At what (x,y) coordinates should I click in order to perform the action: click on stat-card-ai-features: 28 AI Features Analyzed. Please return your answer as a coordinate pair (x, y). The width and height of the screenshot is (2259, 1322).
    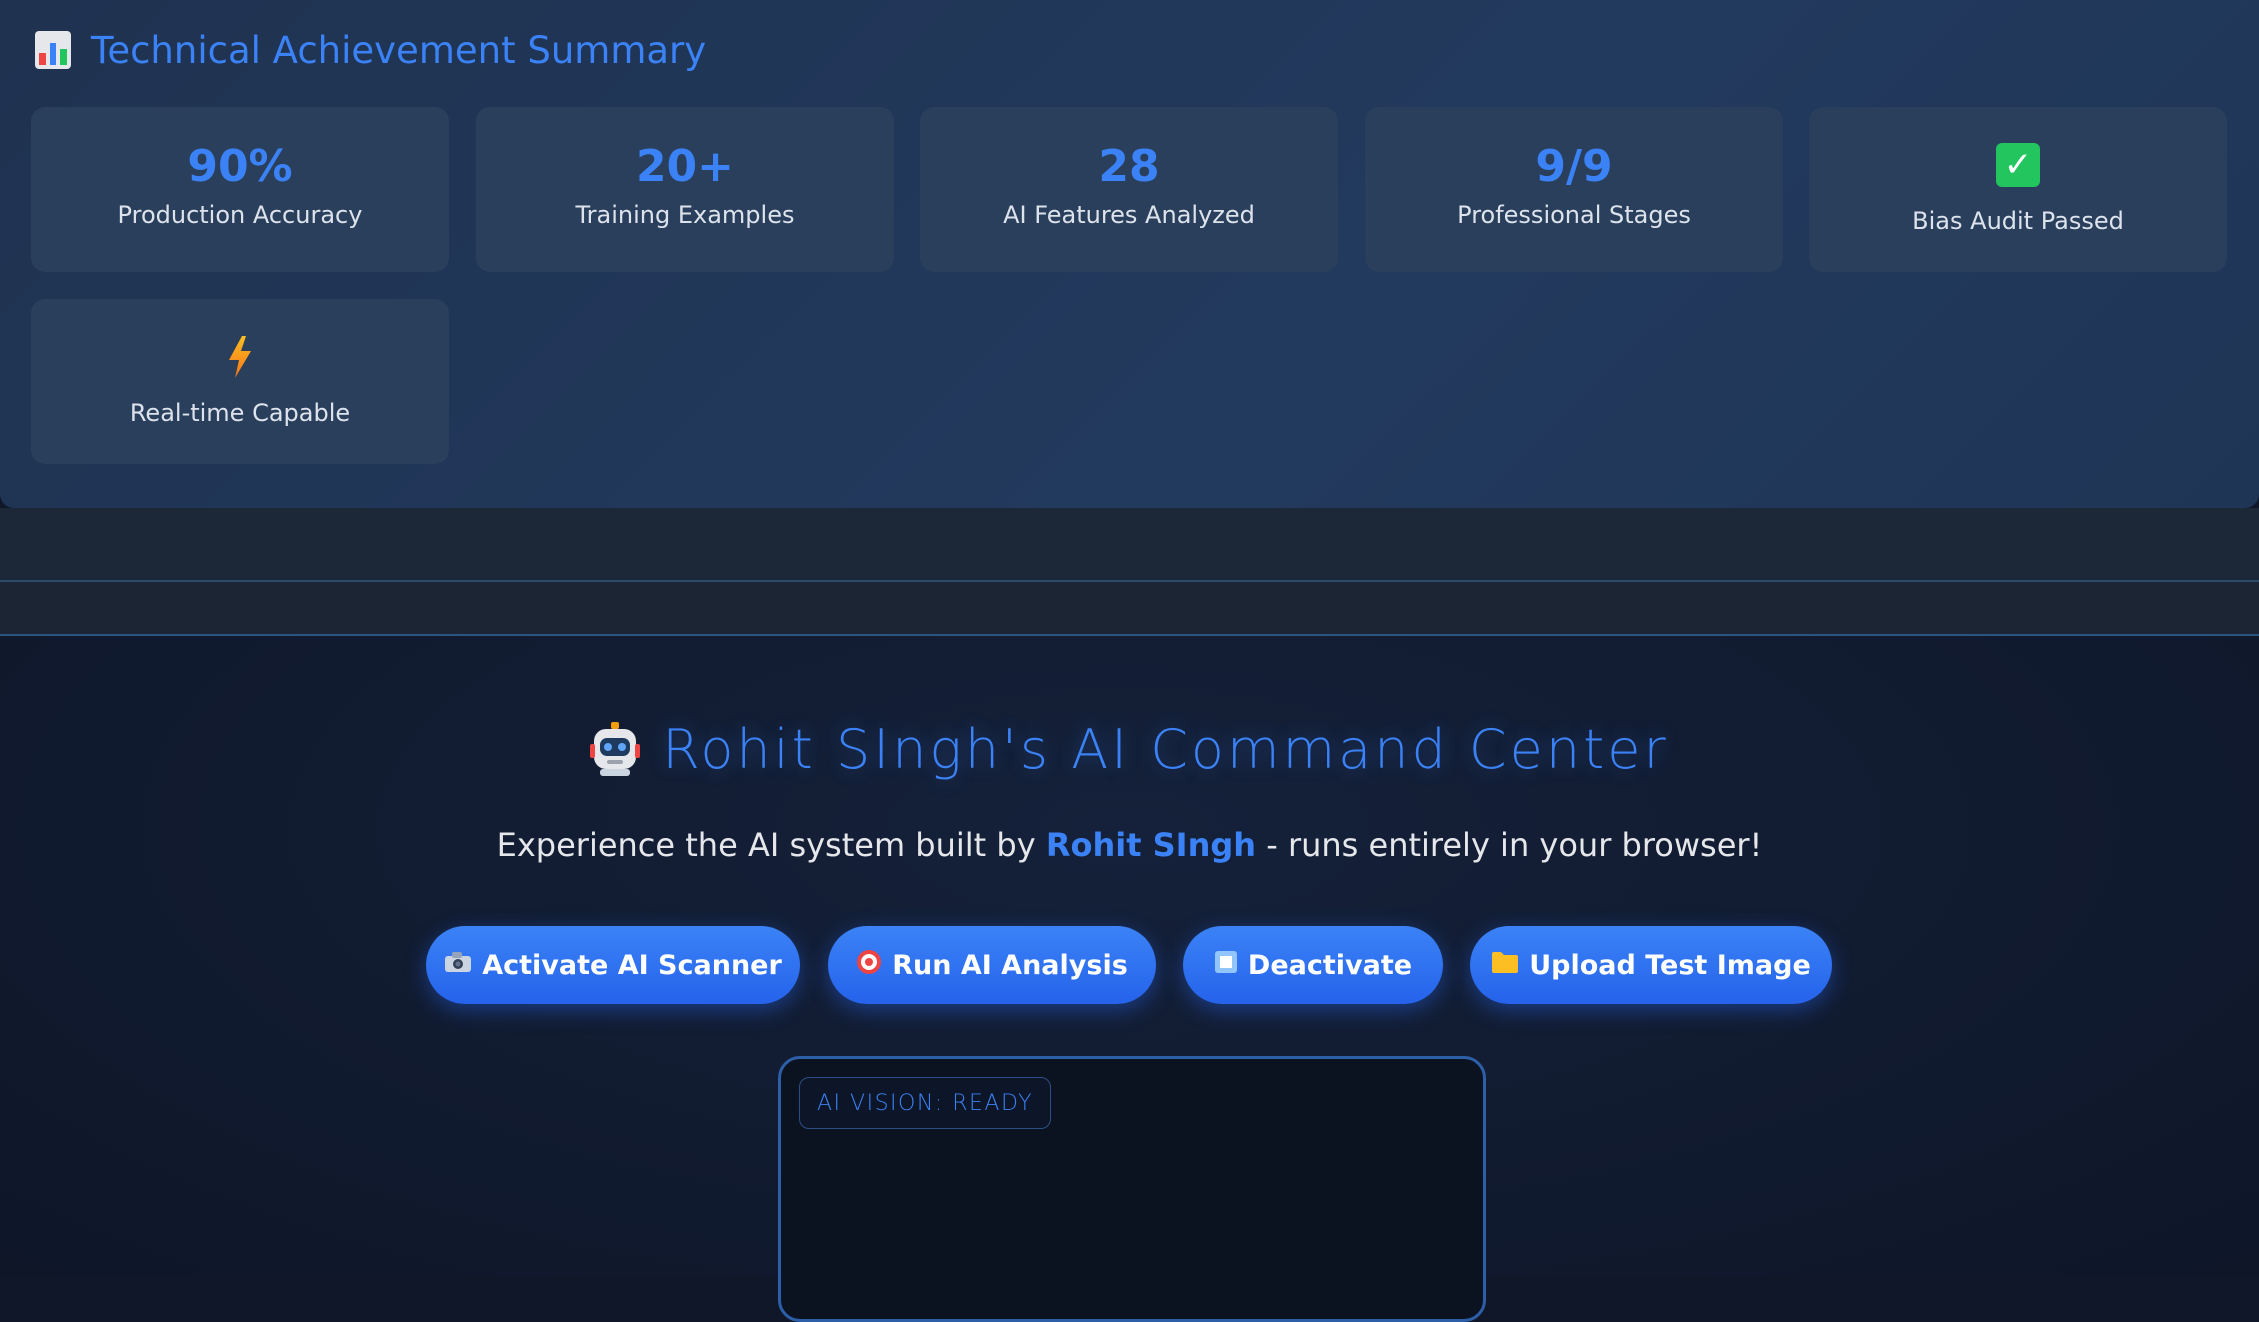
    Looking at the image, I should click on (1129, 189).